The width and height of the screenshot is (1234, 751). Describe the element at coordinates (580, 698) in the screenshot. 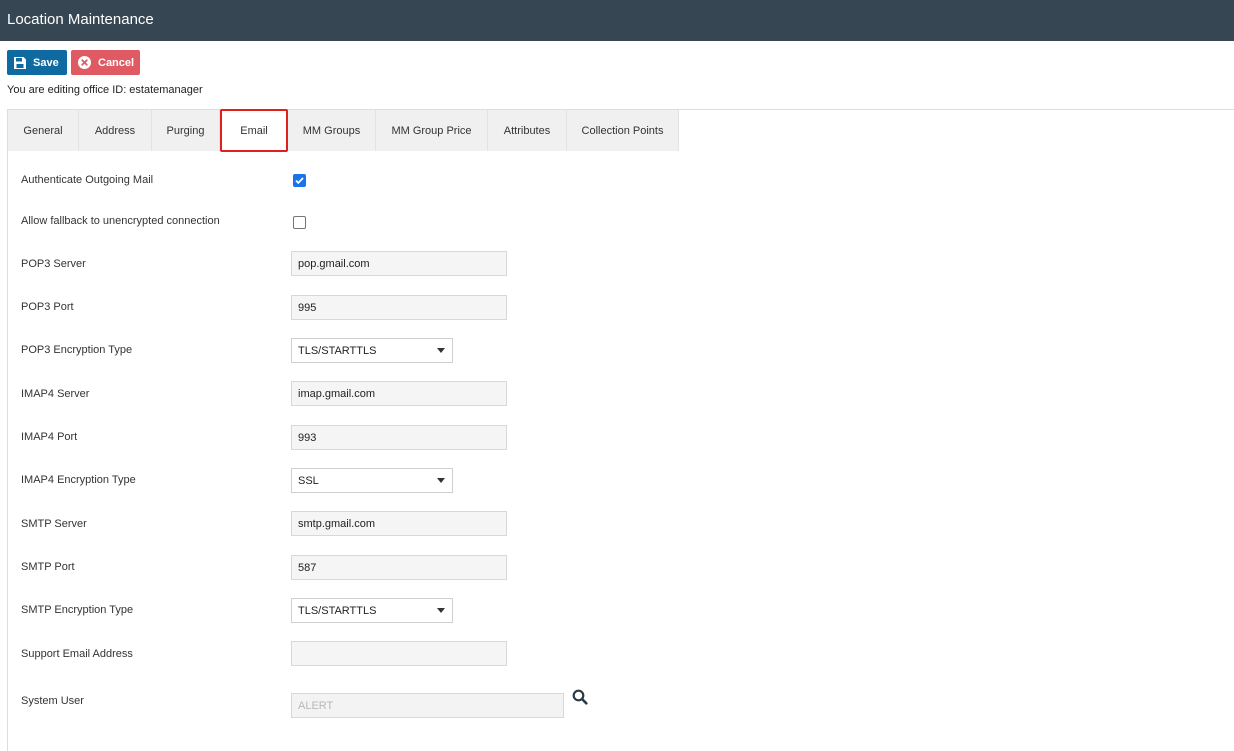

I see `search-icon` at that location.